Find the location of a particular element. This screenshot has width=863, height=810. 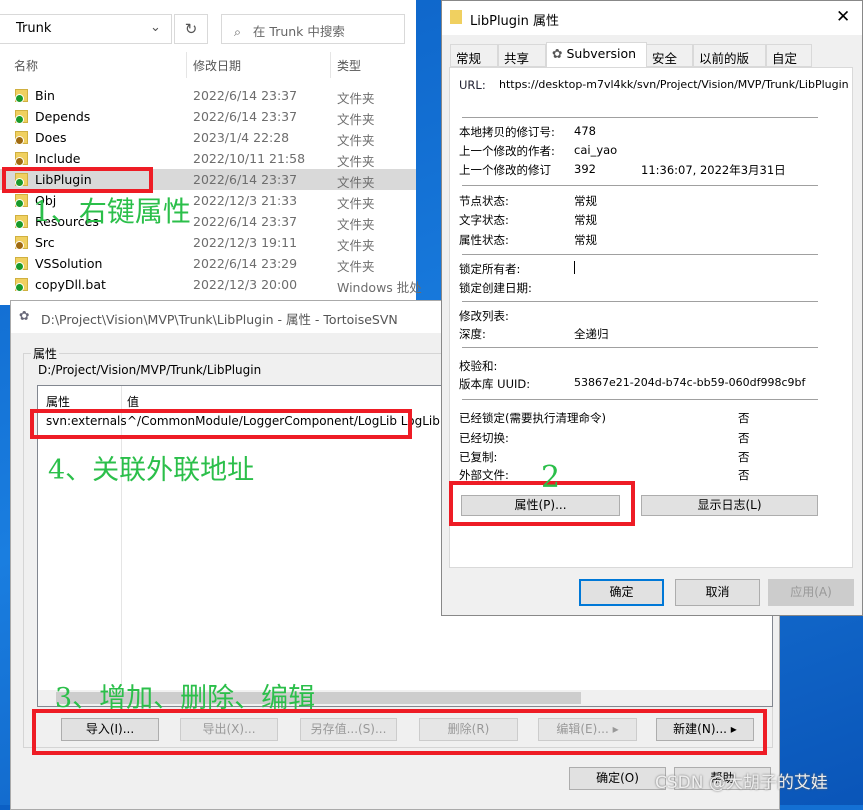

last-revision-label: 上一个修改的修订 is located at coordinates (505, 170).